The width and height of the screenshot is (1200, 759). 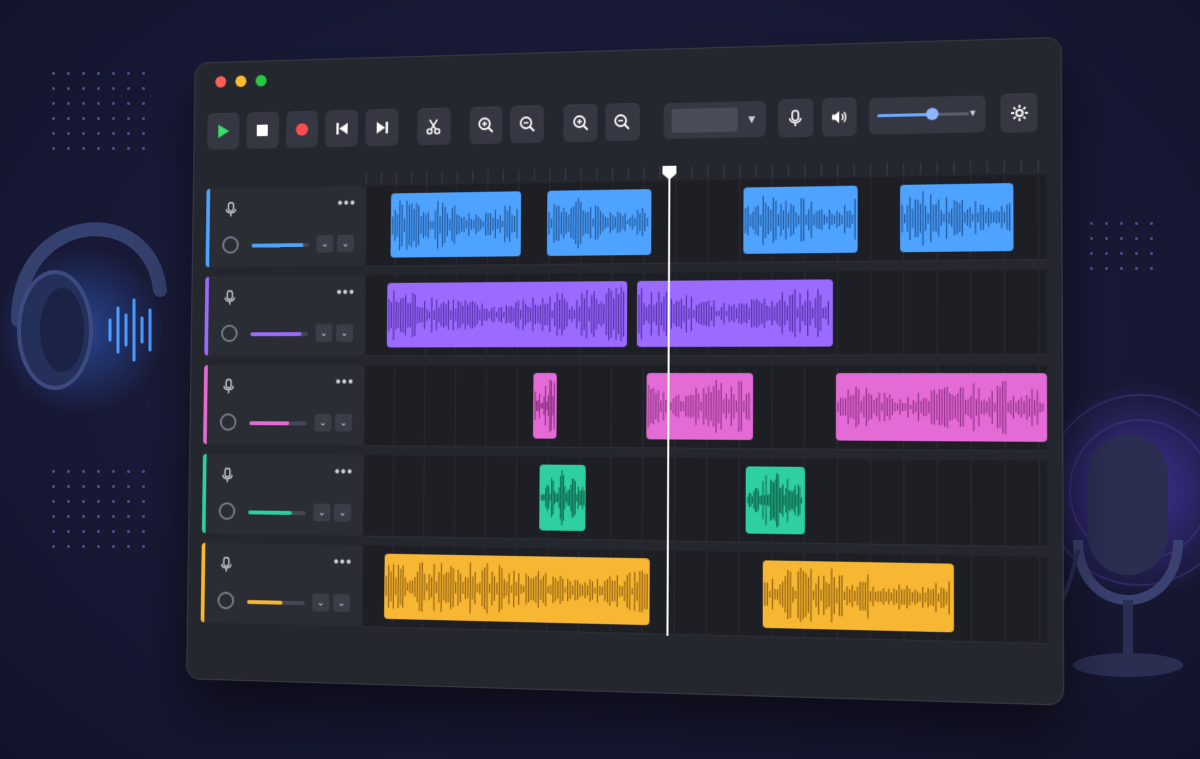 What do you see at coordinates (580, 123) in the screenshot?
I see `zoom-fit-in-button` at bounding box center [580, 123].